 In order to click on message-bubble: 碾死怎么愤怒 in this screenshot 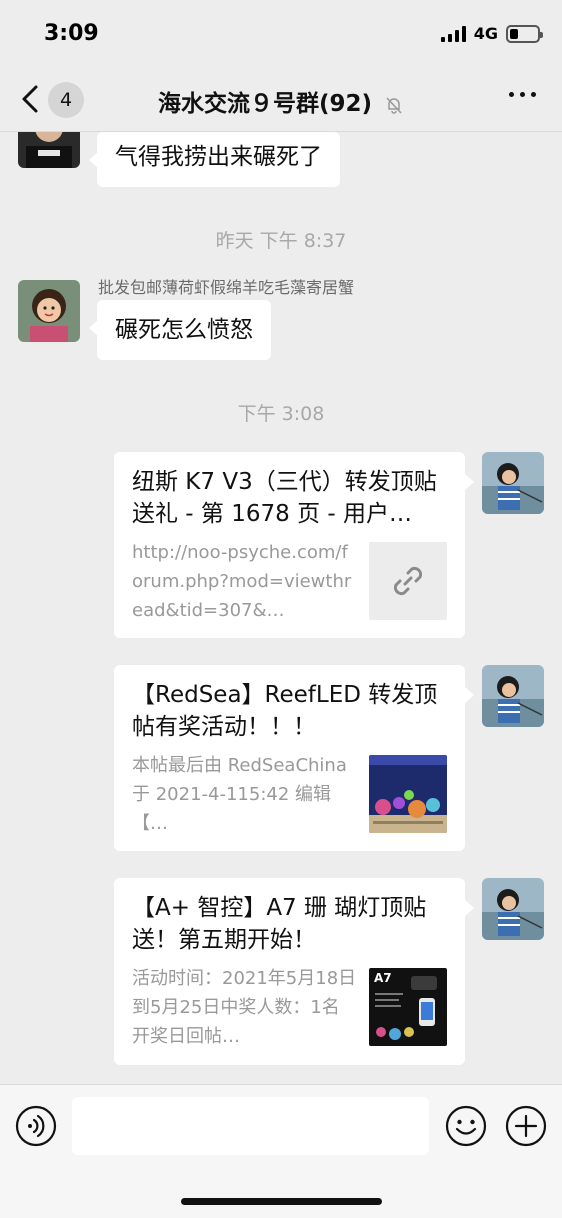, I will do `click(180, 330)`.